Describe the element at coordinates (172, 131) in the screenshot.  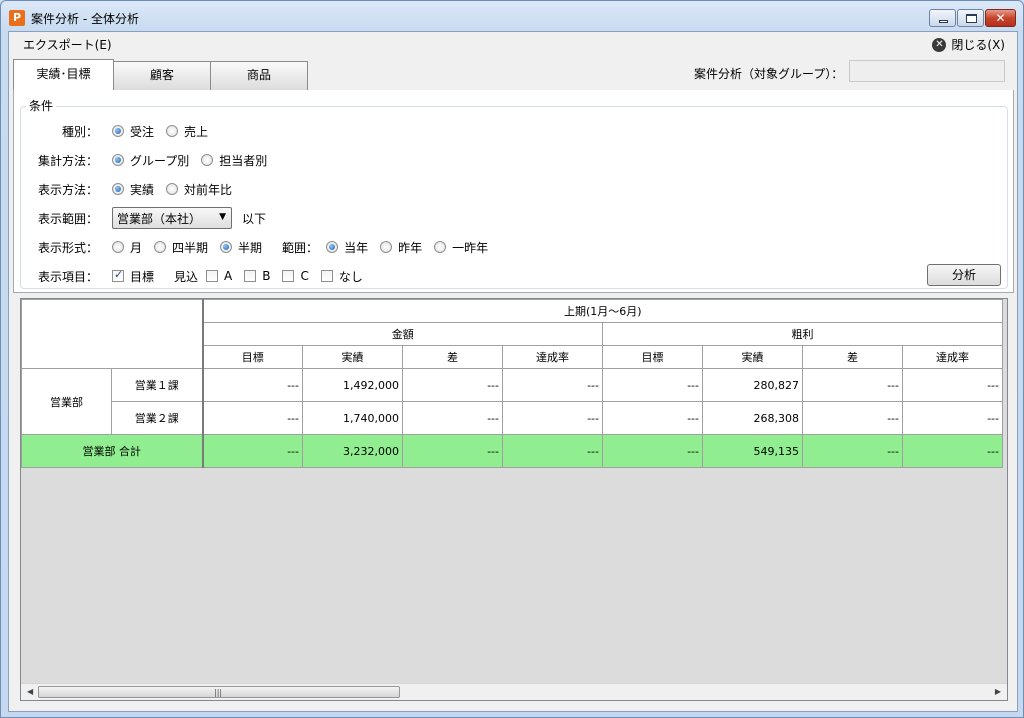
I see `radio-sales` at that location.